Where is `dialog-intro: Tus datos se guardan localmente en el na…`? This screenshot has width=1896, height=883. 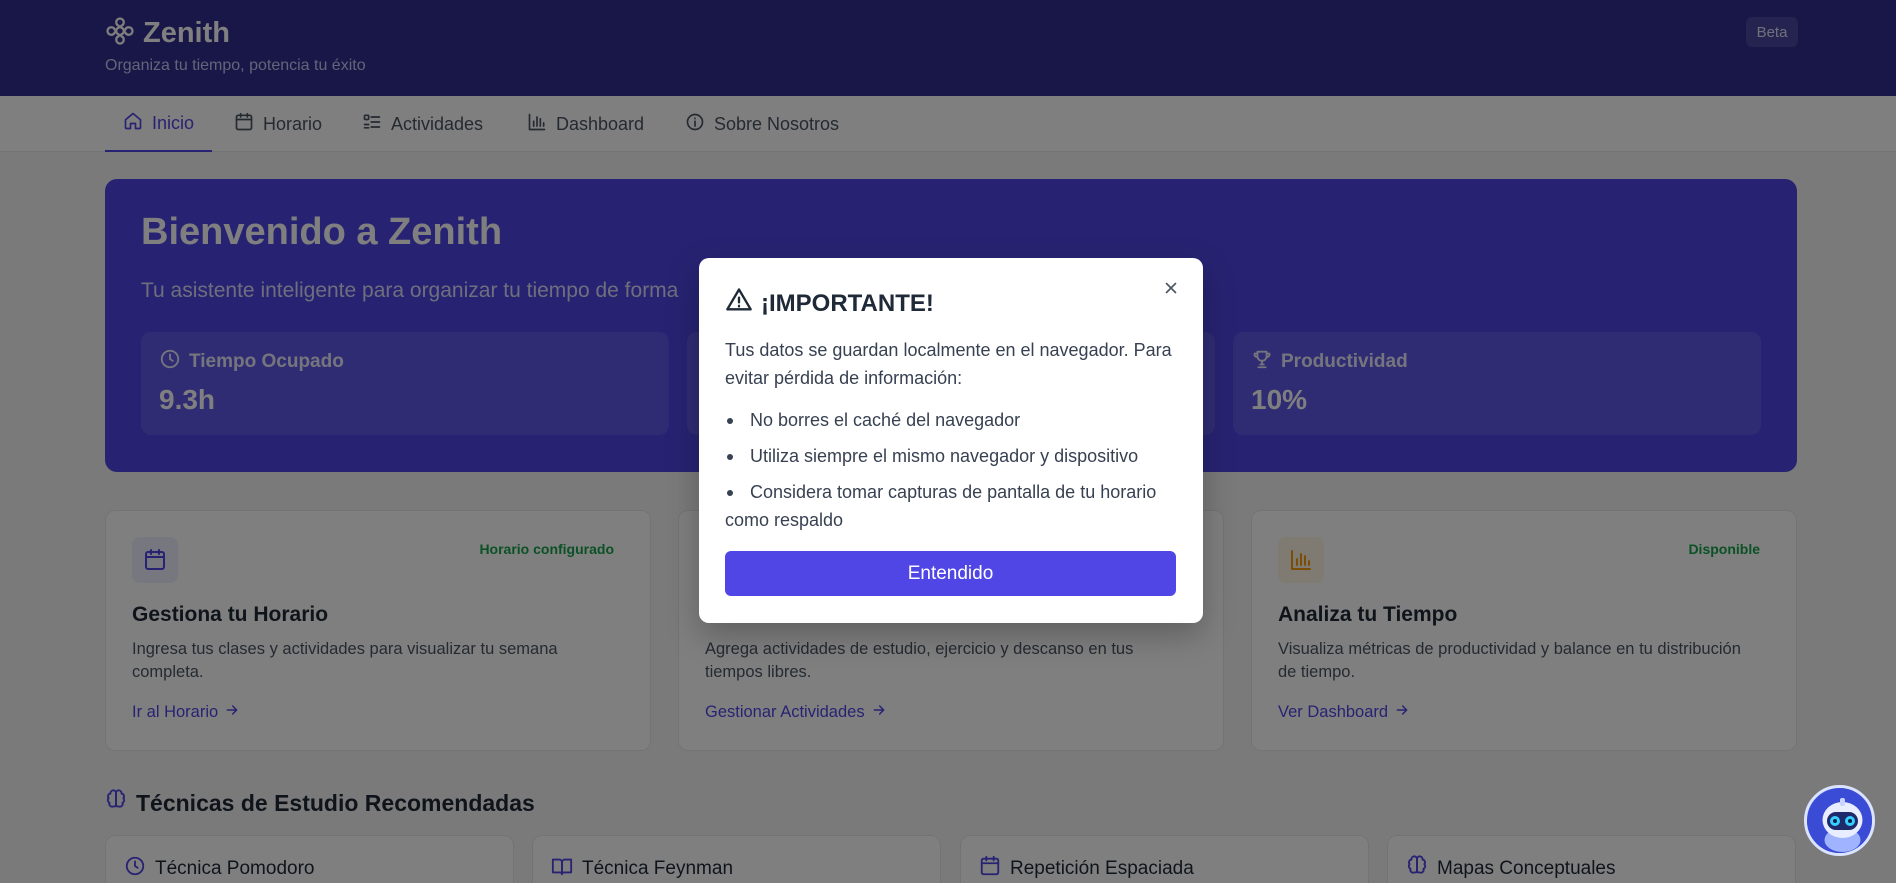 dialog-intro: Tus datos se guardan localmente en el na… is located at coordinates (948, 364).